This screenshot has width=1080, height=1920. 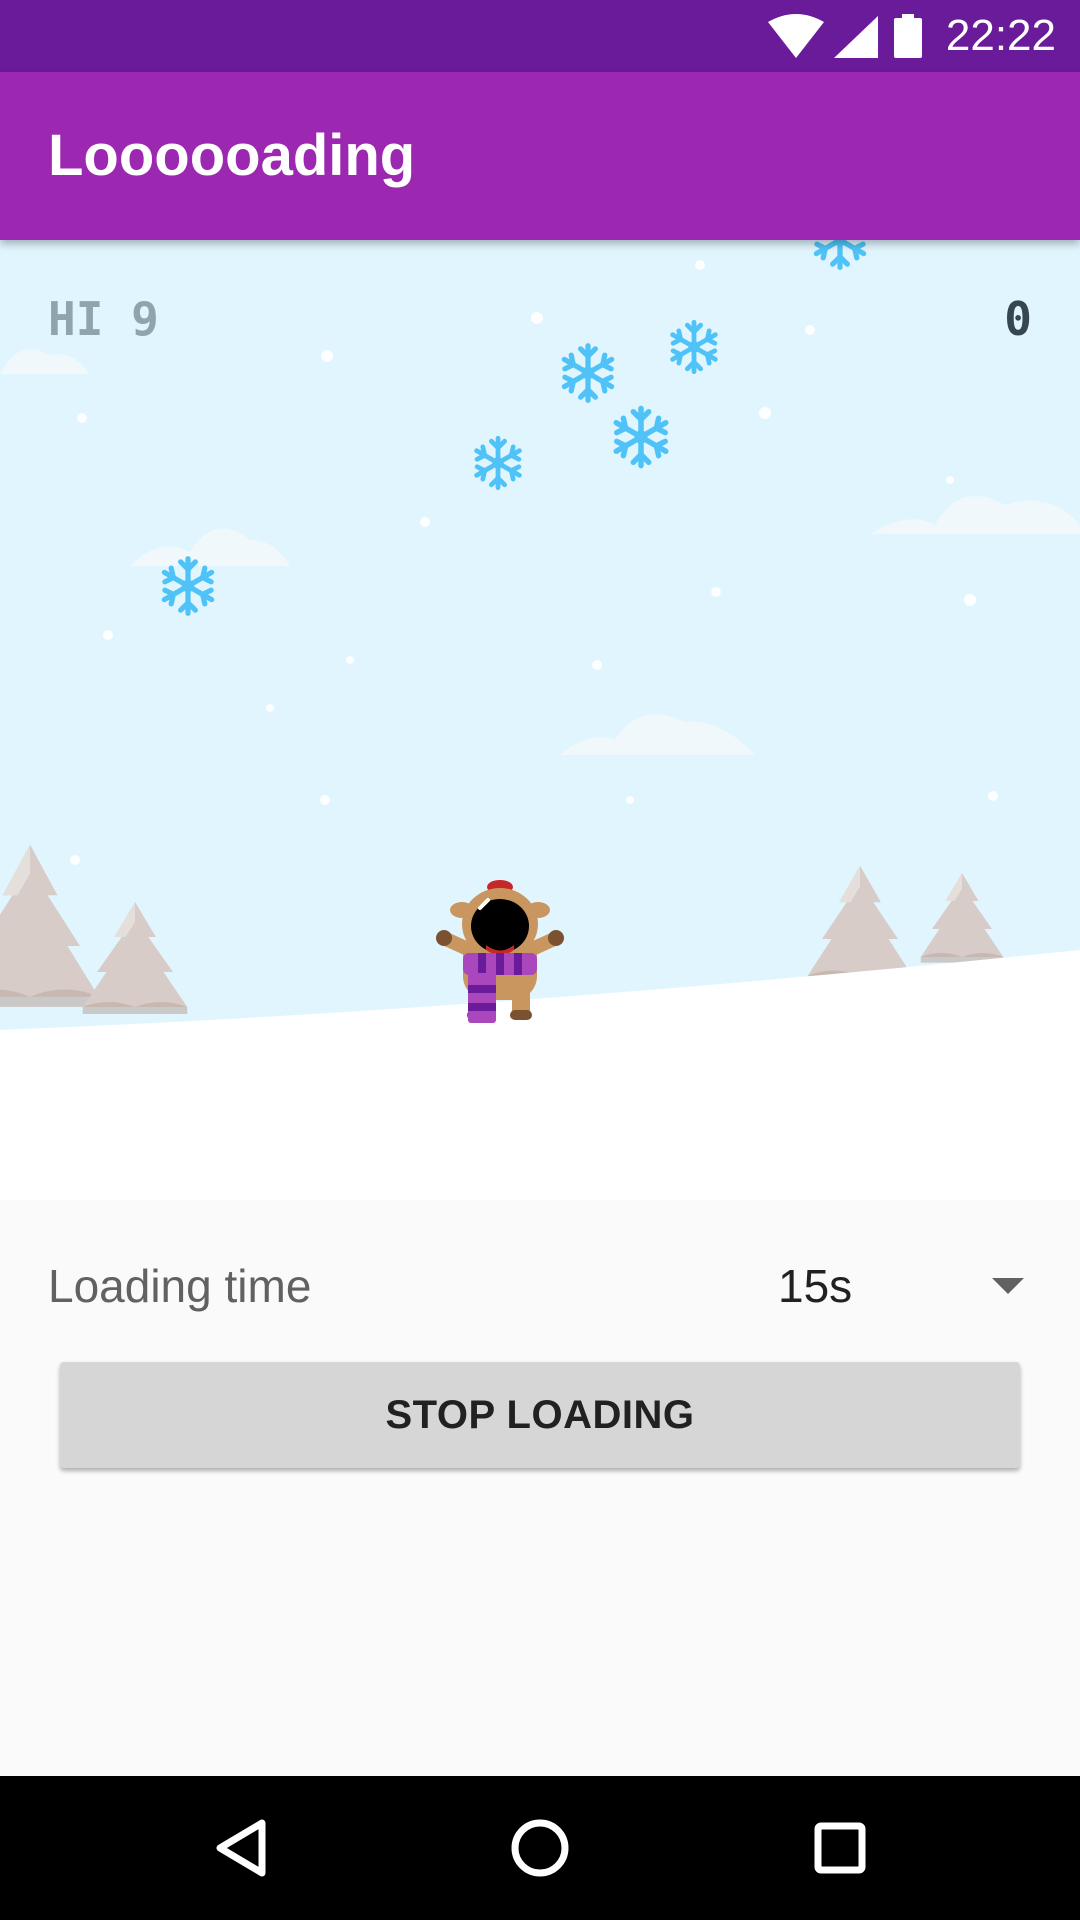 What do you see at coordinates (540, 36) in the screenshot?
I see `status-bar: 22:22` at bounding box center [540, 36].